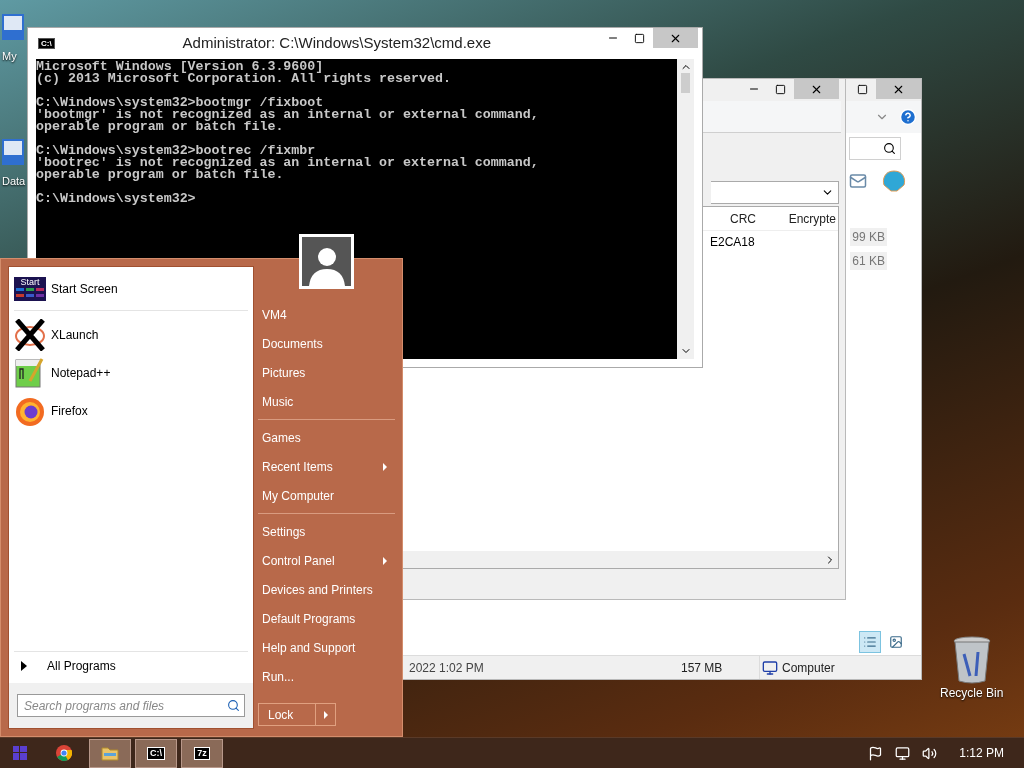  Describe the element at coordinates (288, 163) in the screenshot. I see `console-line: 'bootrec' is not recognized as an internal or external command,` at that location.